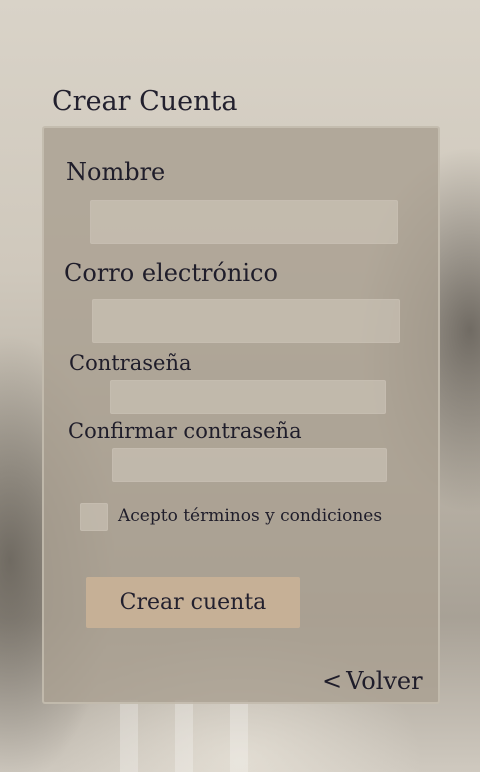 This screenshot has height=772, width=480. Describe the element at coordinates (145, 101) in the screenshot. I see `page-title: Crear Cuenta` at that location.